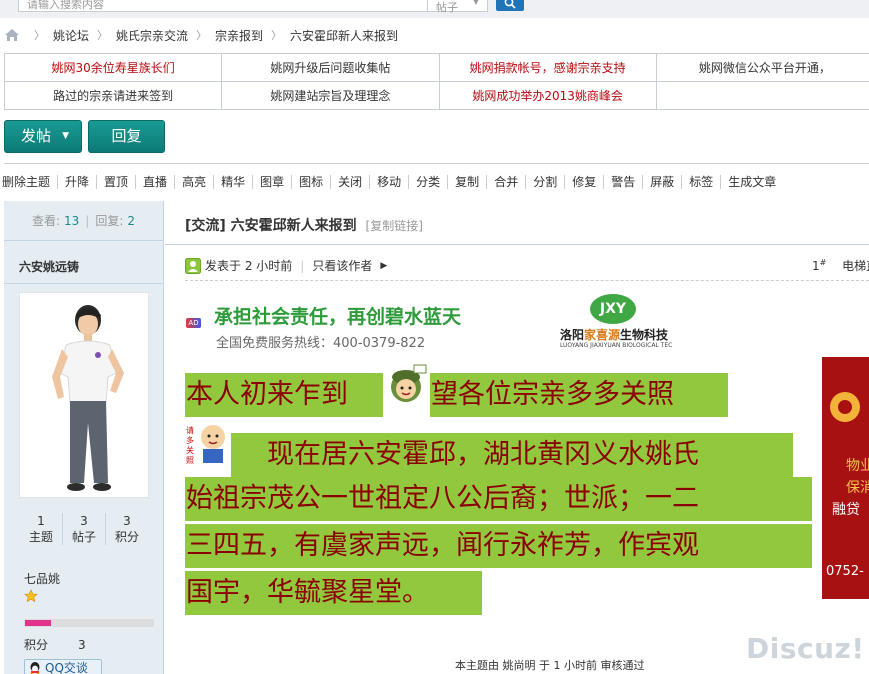 The height and width of the screenshot is (674, 869). What do you see at coordinates (857, 488) in the screenshot?
I see `right-ad-text: 保消` at bounding box center [857, 488].